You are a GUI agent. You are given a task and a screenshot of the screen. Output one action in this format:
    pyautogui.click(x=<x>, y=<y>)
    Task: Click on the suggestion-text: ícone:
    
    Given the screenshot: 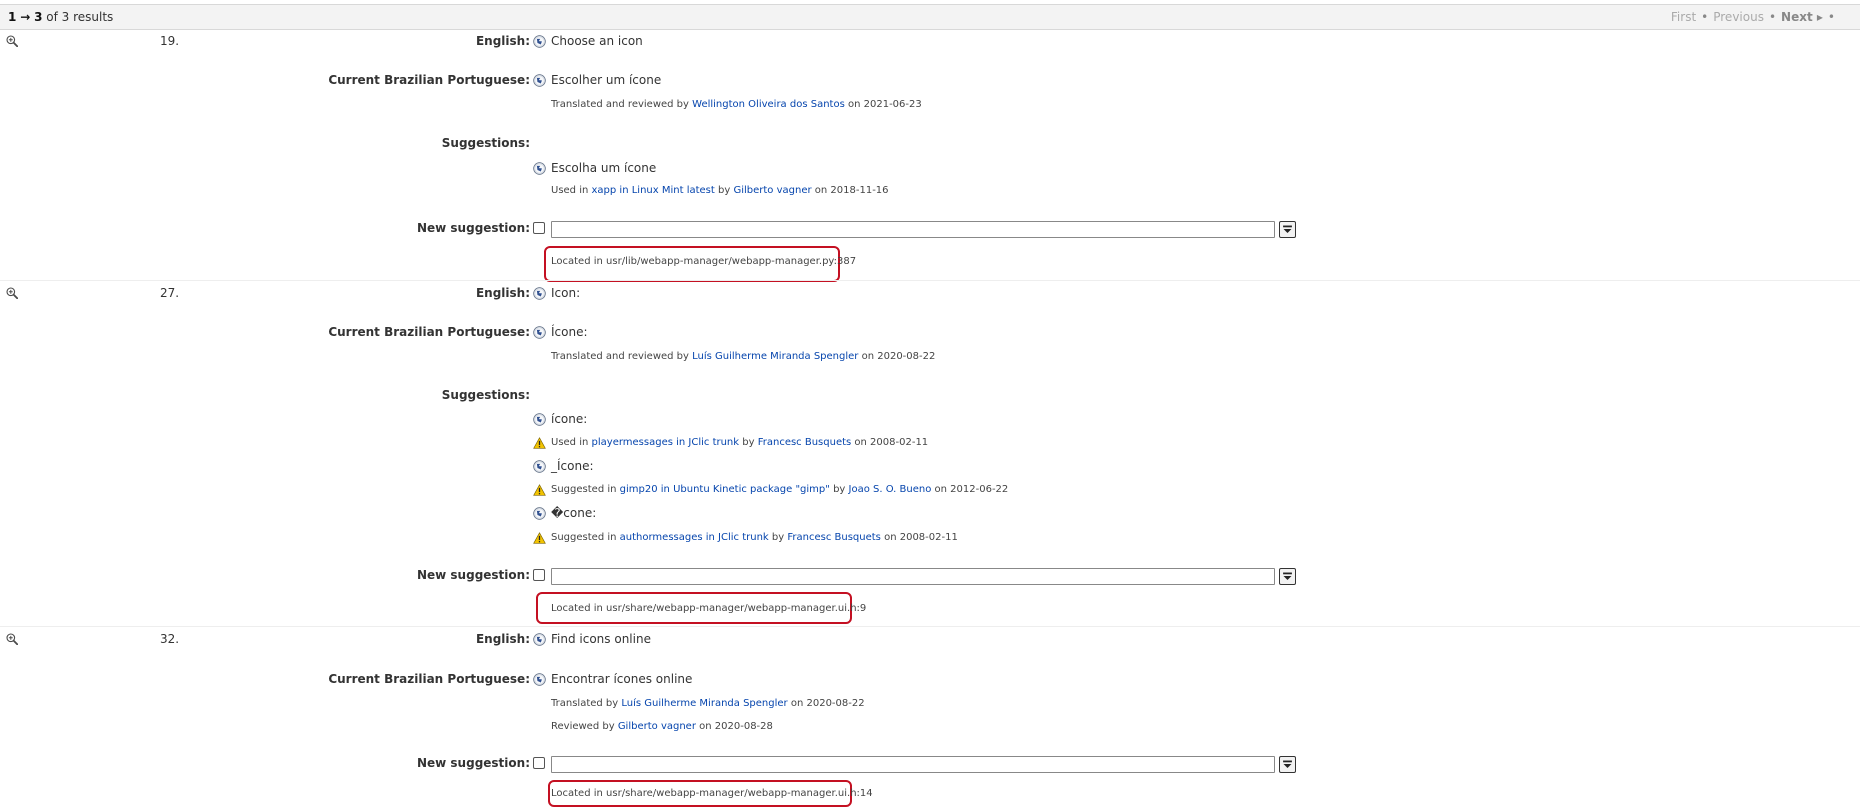 What is the action you would take?
    pyautogui.click(x=569, y=419)
    